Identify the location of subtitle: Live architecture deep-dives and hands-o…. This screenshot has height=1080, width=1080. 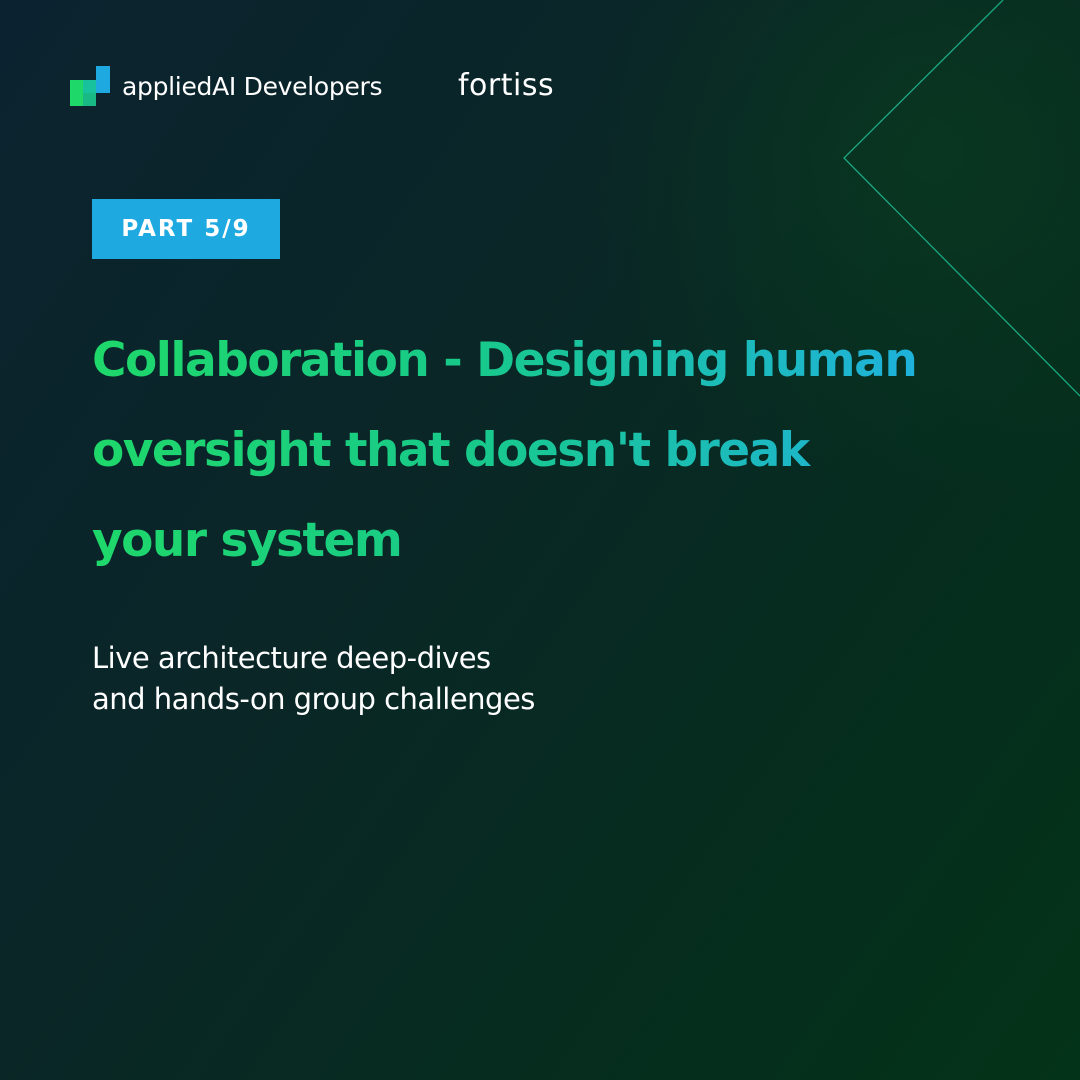
(313, 679).